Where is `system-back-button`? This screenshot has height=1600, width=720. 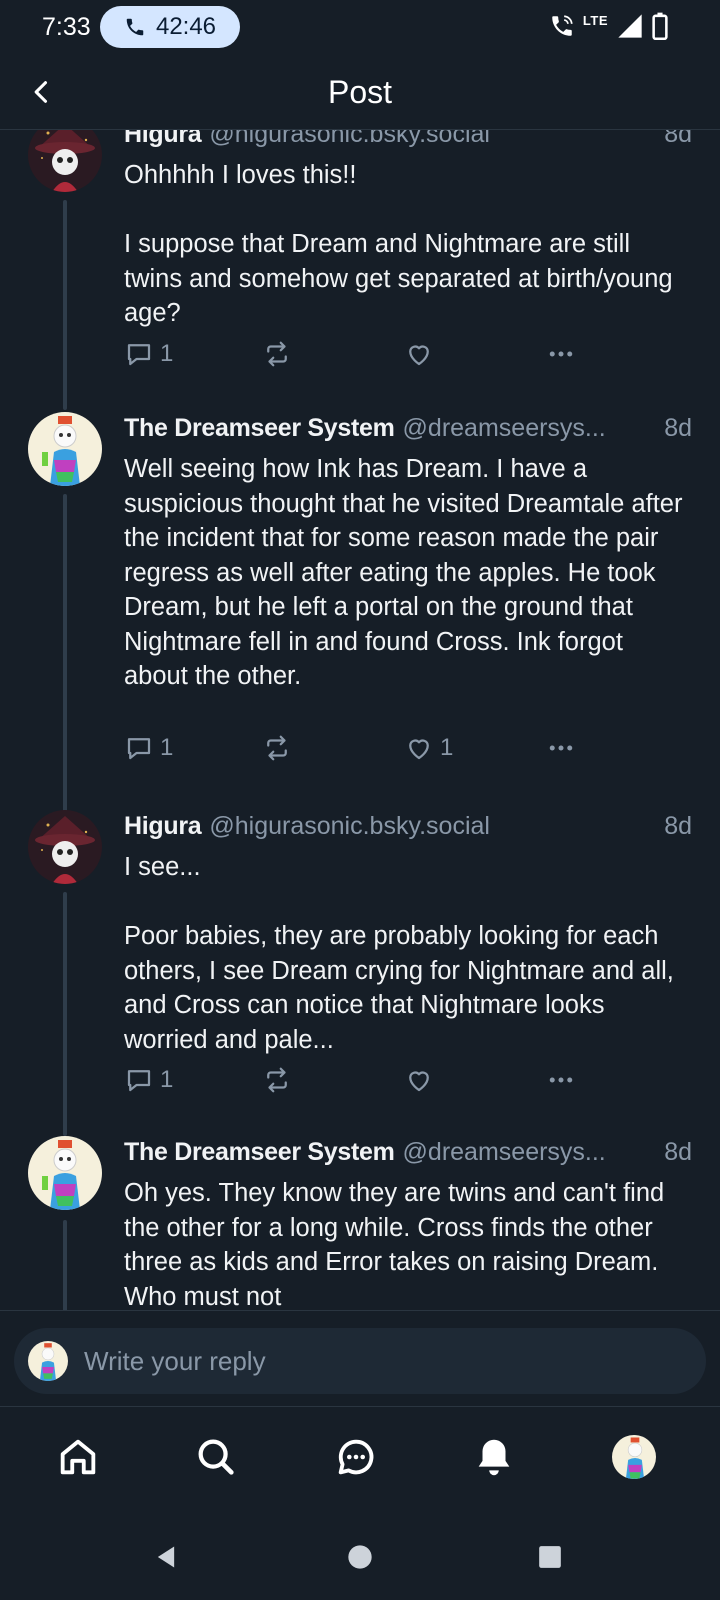 system-back-button is located at coordinates (166, 1557).